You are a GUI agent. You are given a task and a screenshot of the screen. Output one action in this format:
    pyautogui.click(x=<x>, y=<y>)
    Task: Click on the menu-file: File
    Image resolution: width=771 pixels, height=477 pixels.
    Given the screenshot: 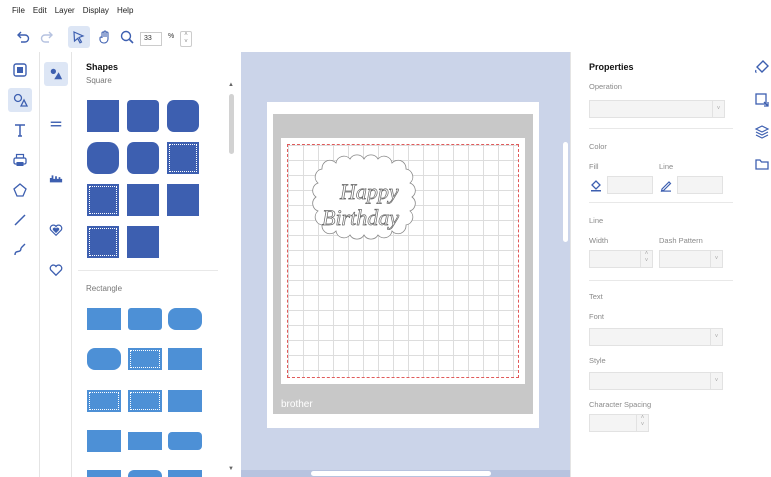 What is the action you would take?
    pyautogui.click(x=18, y=10)
    